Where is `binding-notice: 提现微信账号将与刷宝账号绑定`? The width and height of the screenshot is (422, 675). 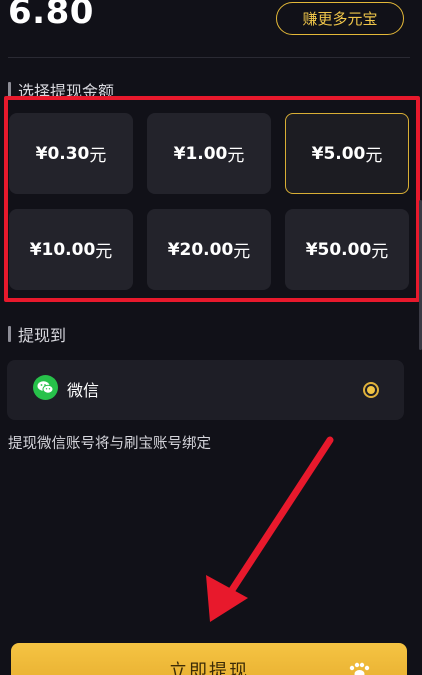 binding-notice: 提现微信账号将与刷宝账号绑定 is located at coordinates (109, 444).